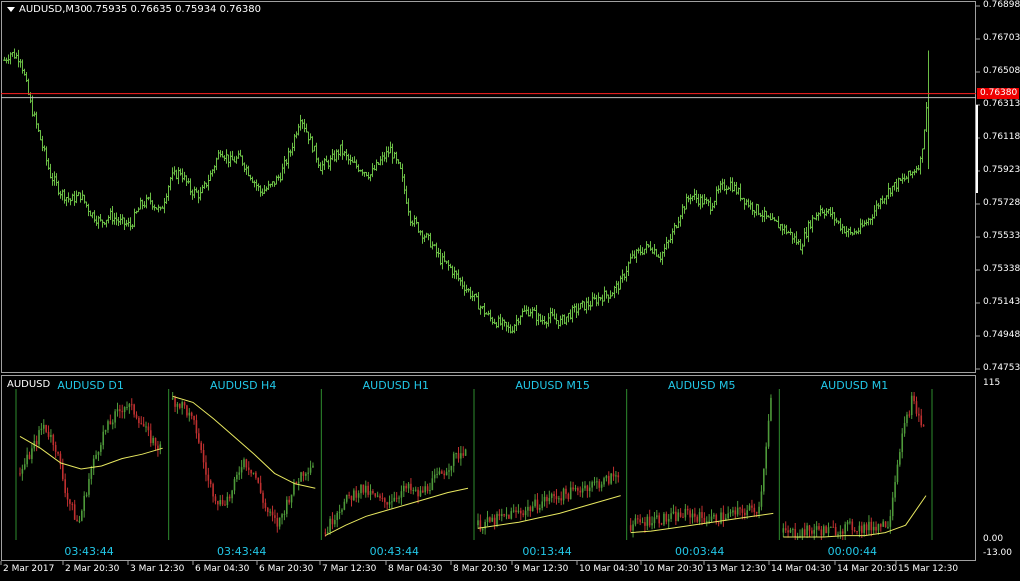 The height and width of the screenshot is (581, 1020). Describe the element at coordinates (1001, 71) in the screenshot. I see `price-tick-label: 0.76508` at that location.